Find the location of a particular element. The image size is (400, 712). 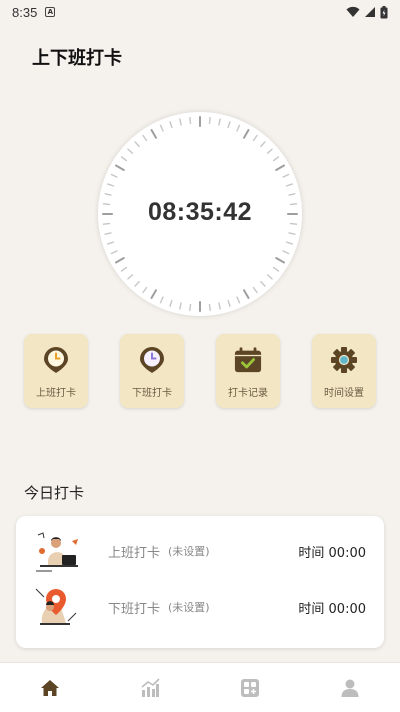

clock-out-label: 下班打卡 is located at coordinates (152, 393).